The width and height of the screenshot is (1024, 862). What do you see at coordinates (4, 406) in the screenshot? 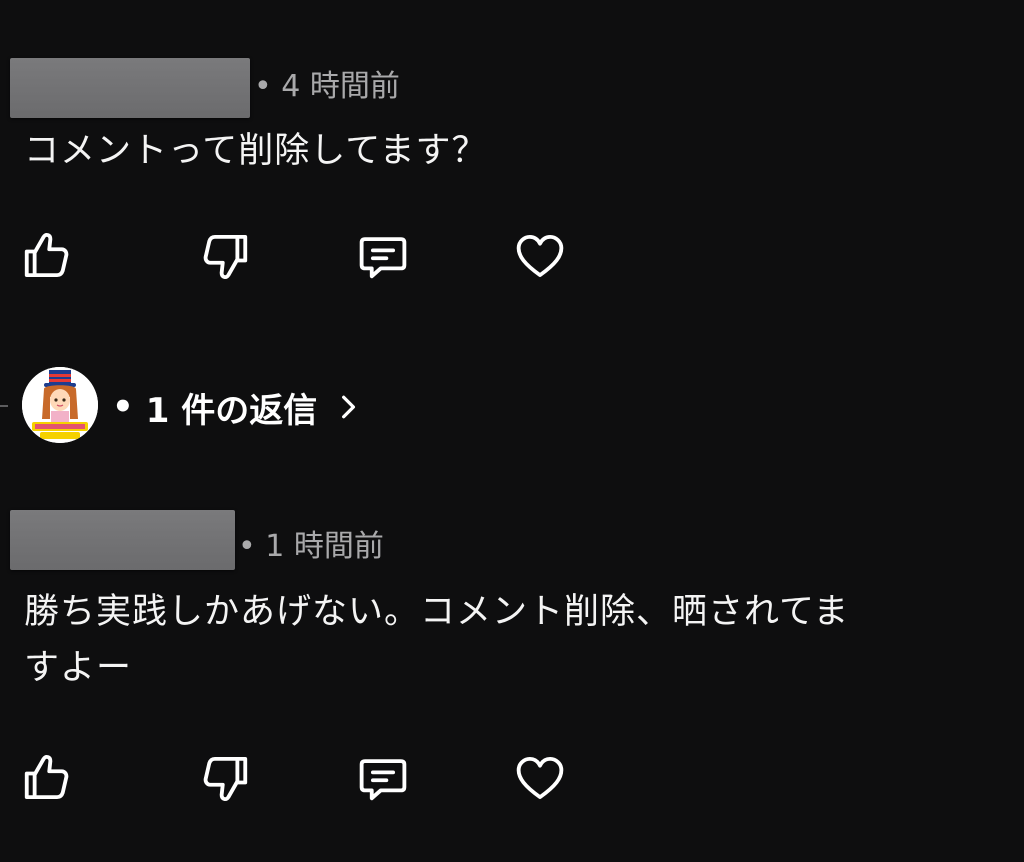
I see `thread-connector` at bounding box center [4, 406].